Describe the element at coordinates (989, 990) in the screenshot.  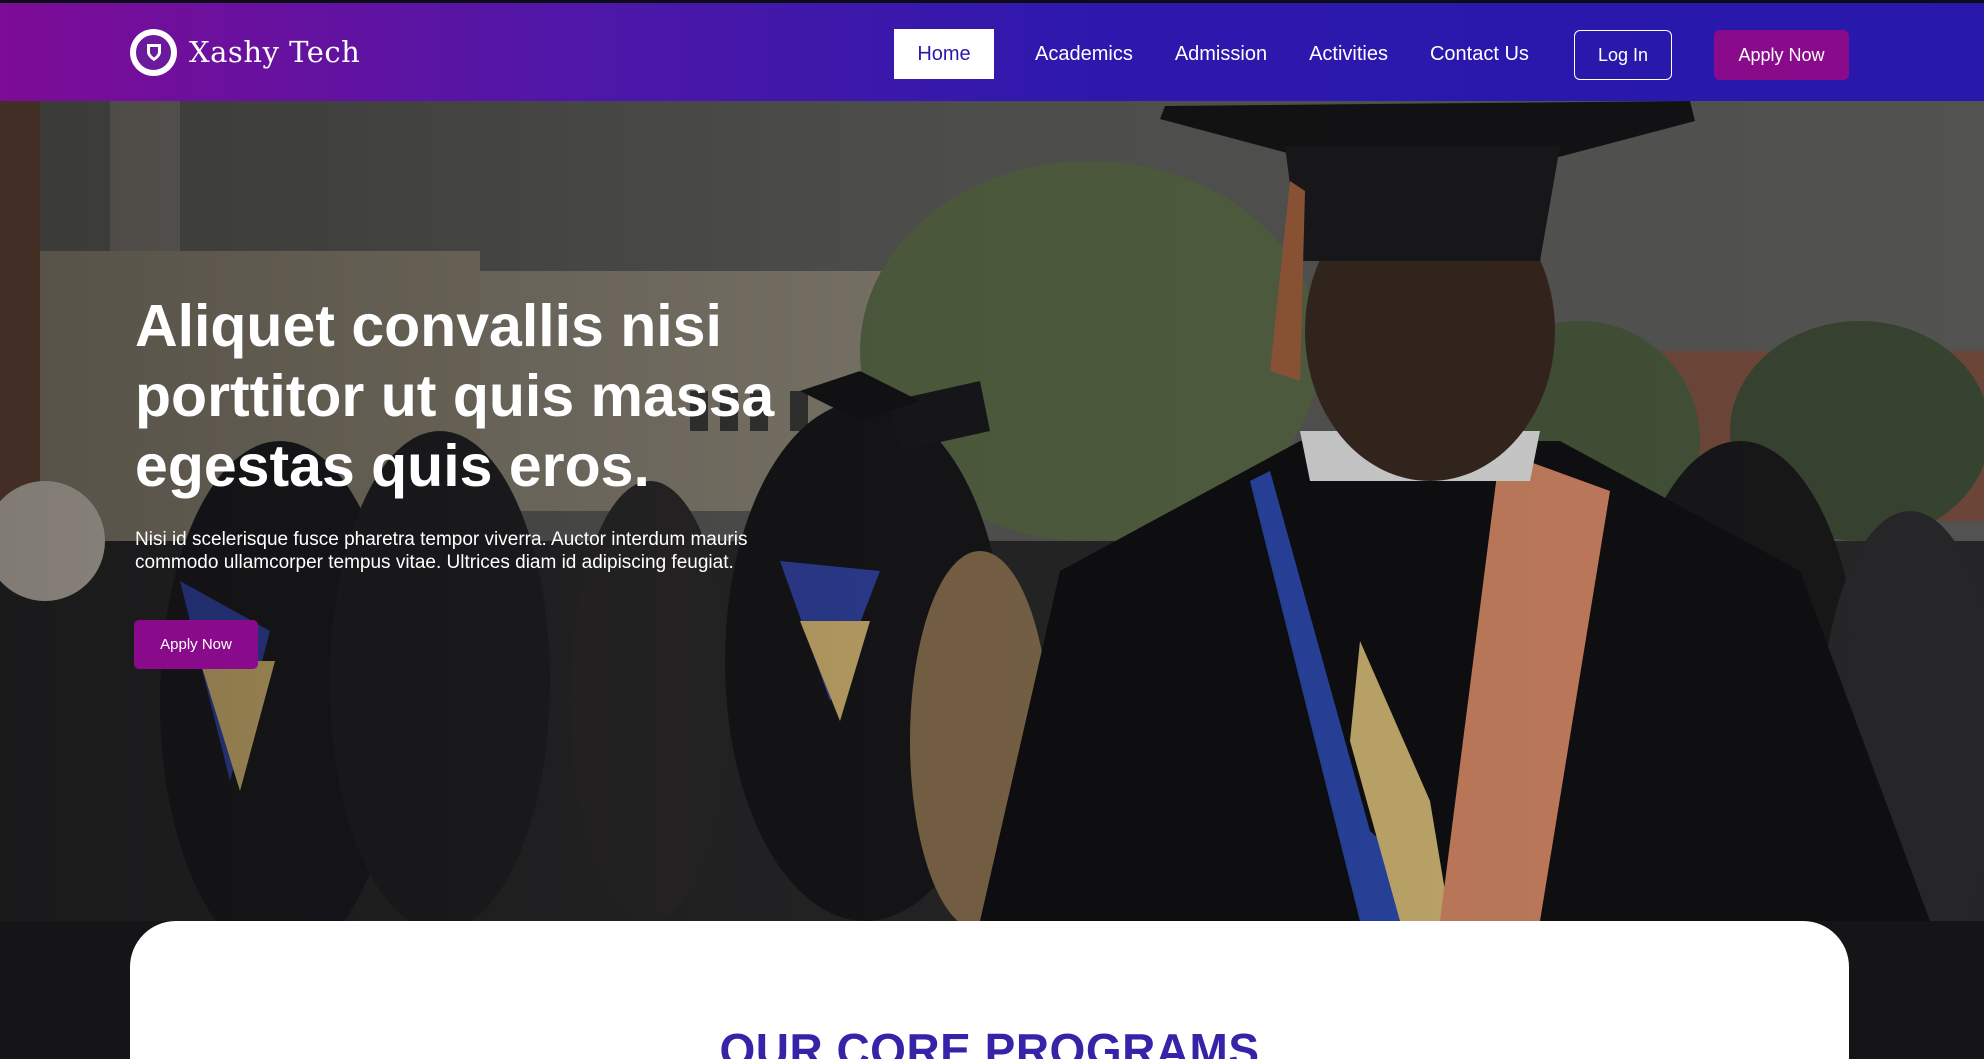
I see `programs-section: OUR CORE PROGRAMS` at that location.